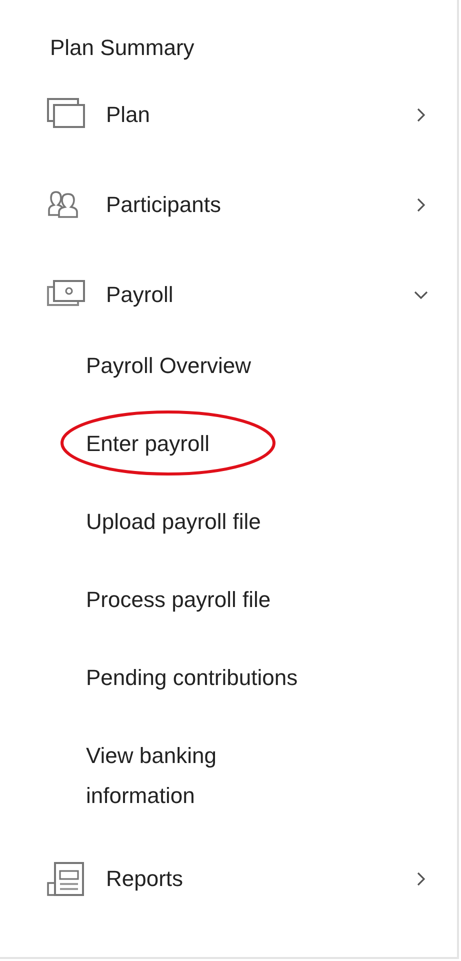 The image size is (461, 961). I want to click on menu-item: Participants, so click(237, 205).